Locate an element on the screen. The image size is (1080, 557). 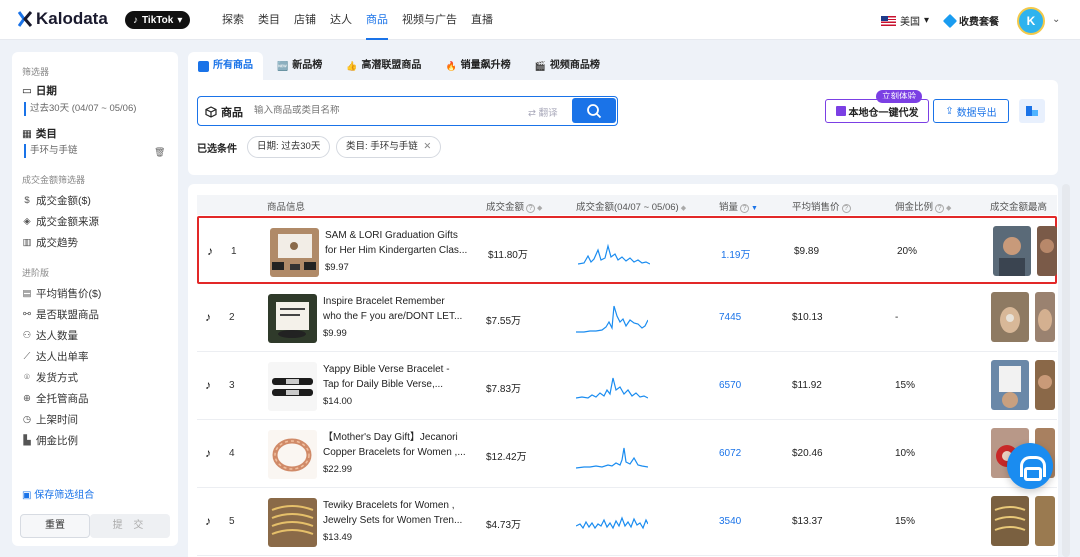
close-icon: ✕ is located at coordinates (427, 146).